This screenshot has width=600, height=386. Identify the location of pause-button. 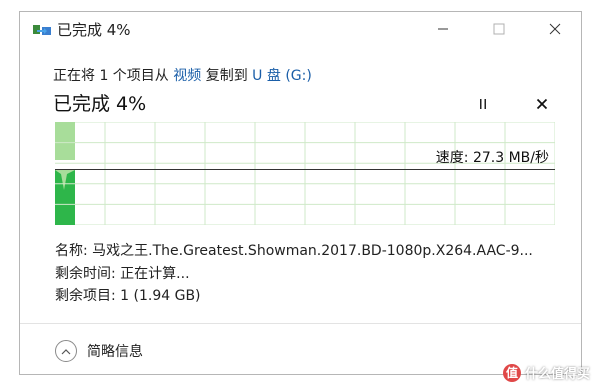
(483, 104).